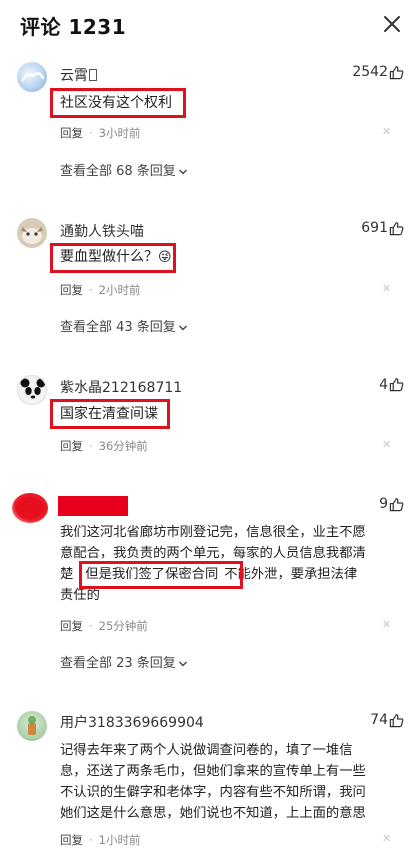  What do you see at coordinates (206, 750) in the screenshot?
I see `comment-line: 记得去年来了两个人说做调查问卷的，填了一堆信` at bounding box center [206, 750].